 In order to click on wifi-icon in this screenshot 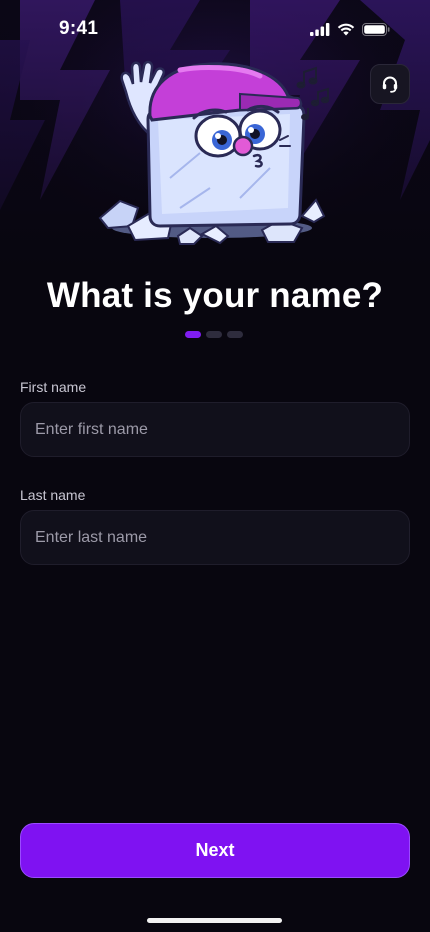, I will do `click(346, 29)`.